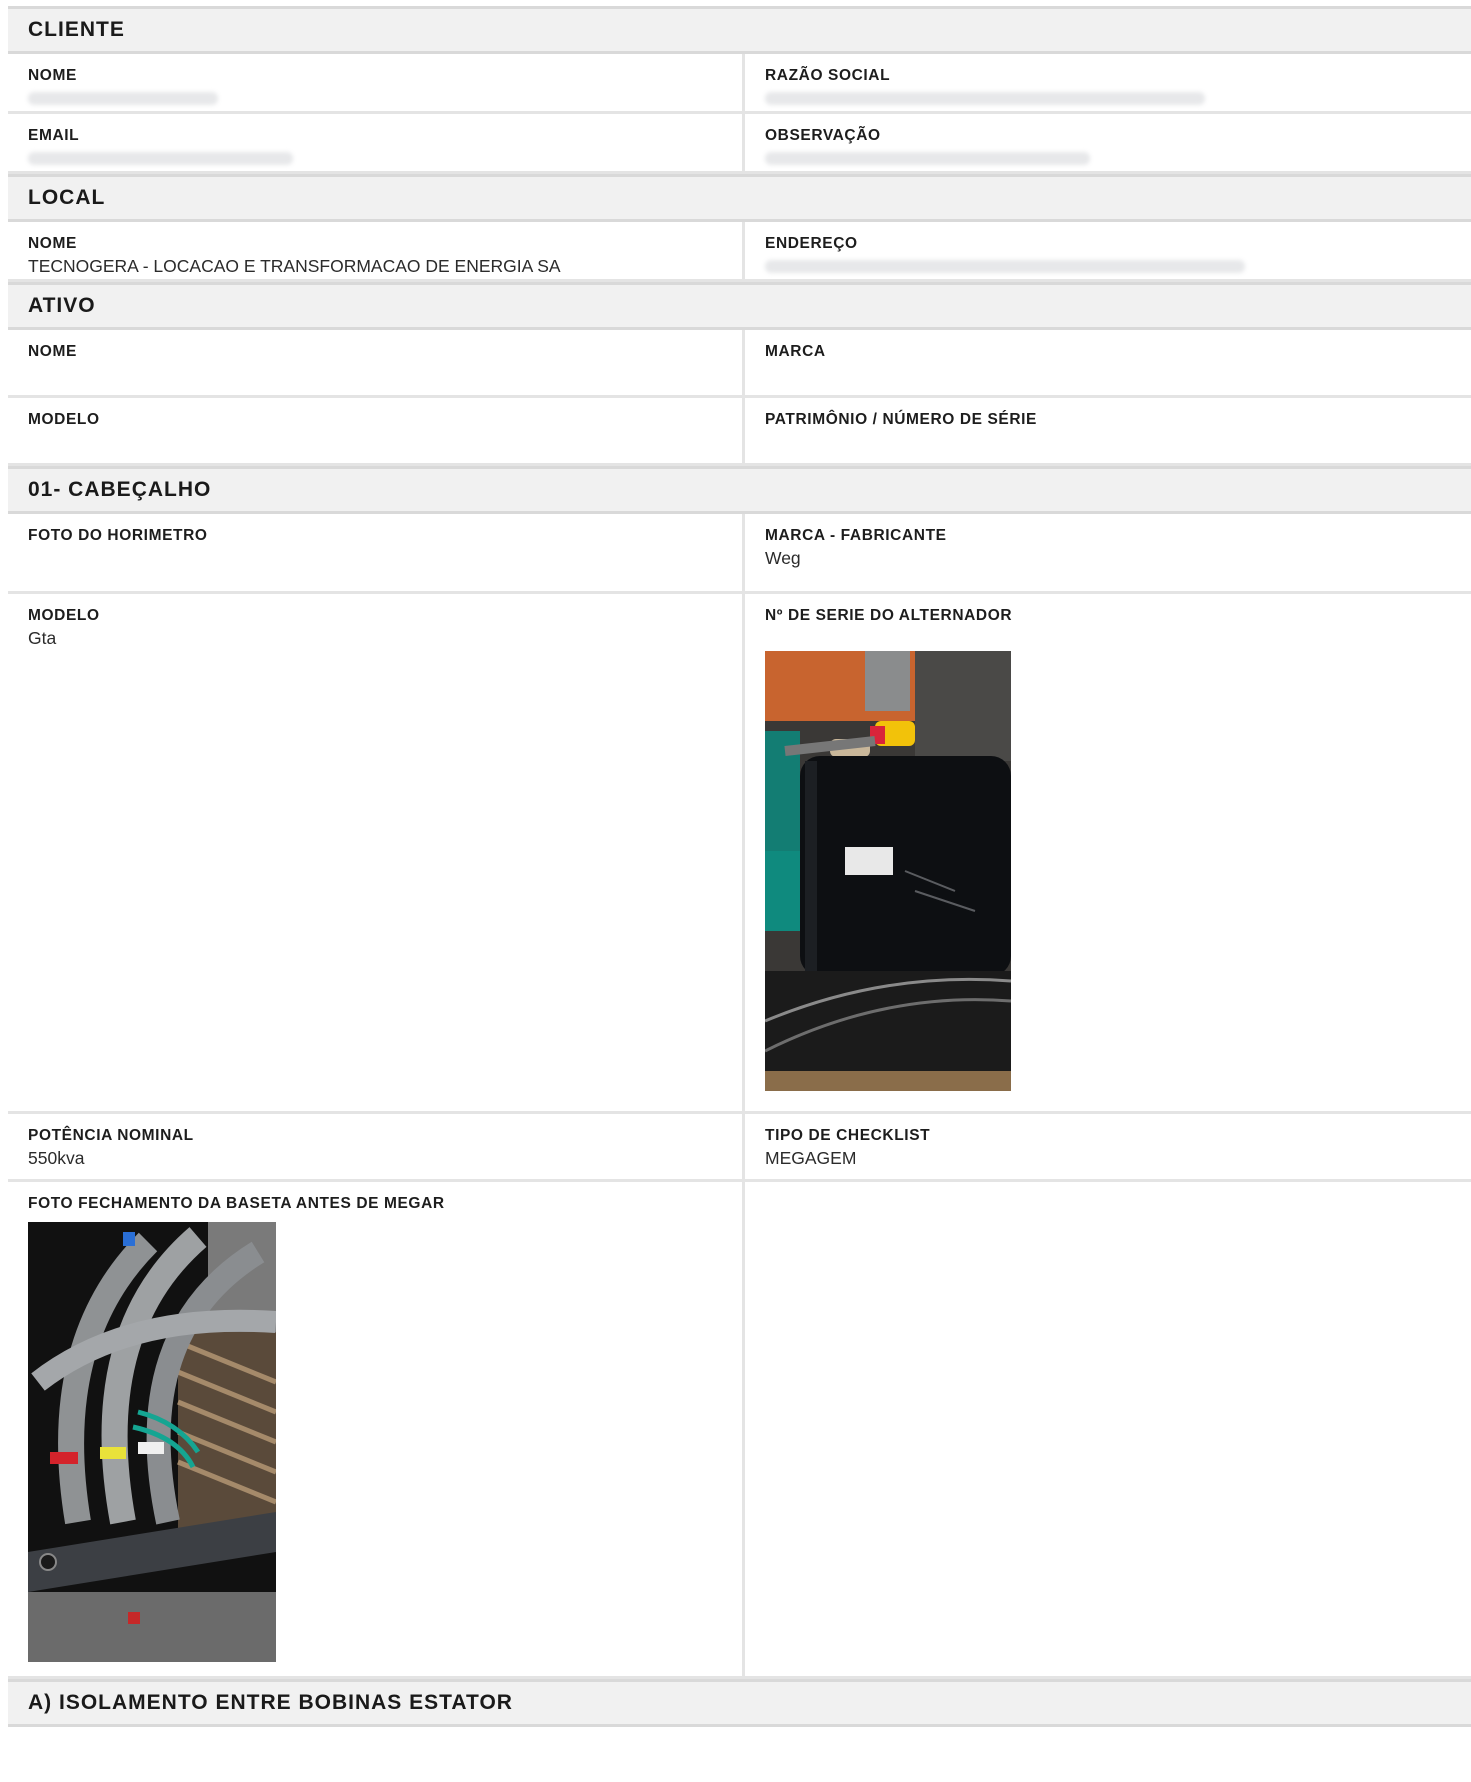  What do you see at coordinates (1108, 362) in the screenshot?
I see `ativo-marca-cell: MARCA` at bounding box center [1108, 362].